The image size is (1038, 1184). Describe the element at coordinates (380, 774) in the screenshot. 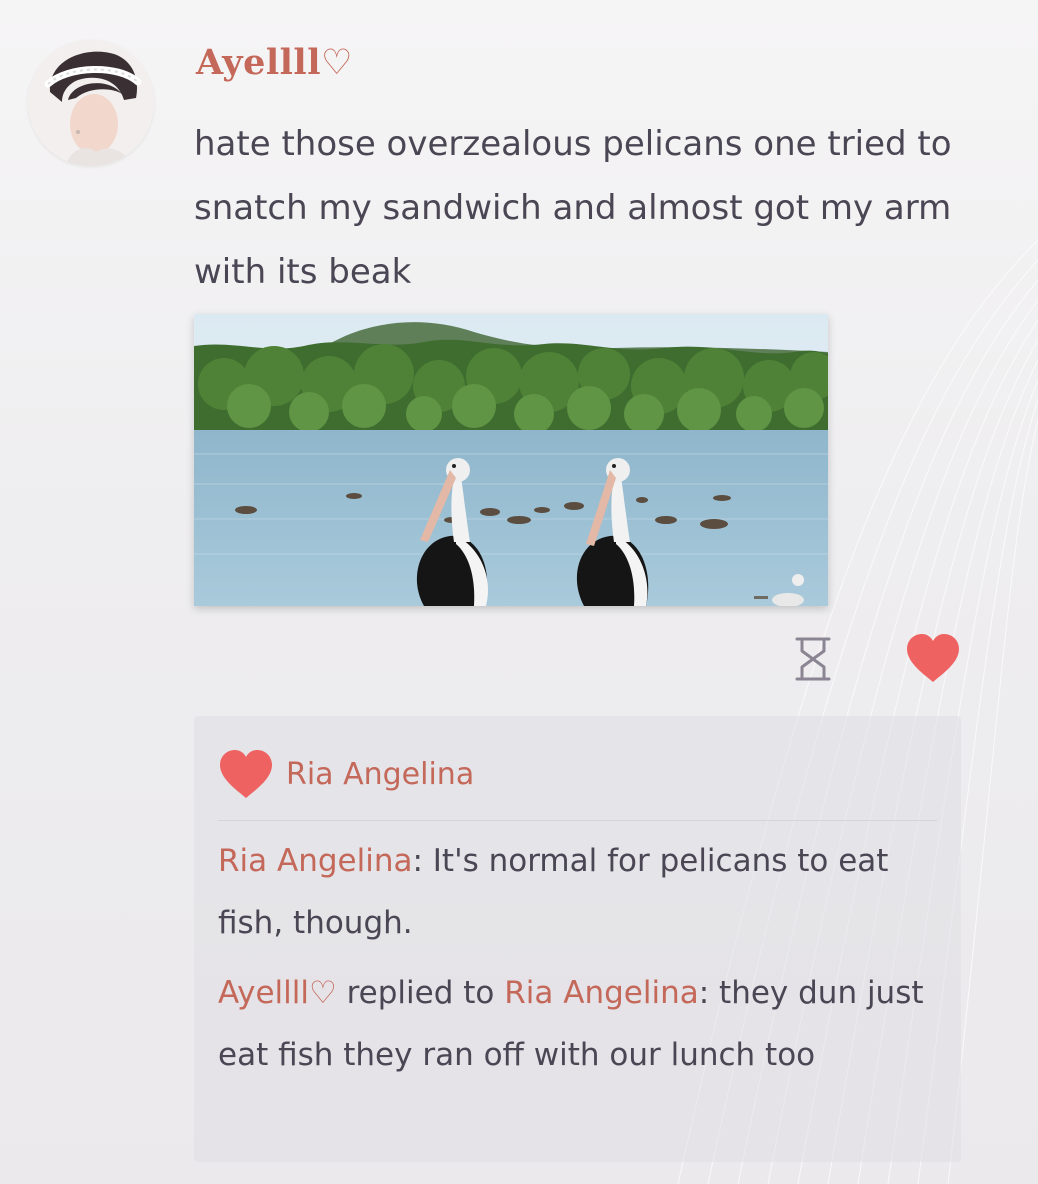

I see `liker-name: Ria Angelina` at that location.